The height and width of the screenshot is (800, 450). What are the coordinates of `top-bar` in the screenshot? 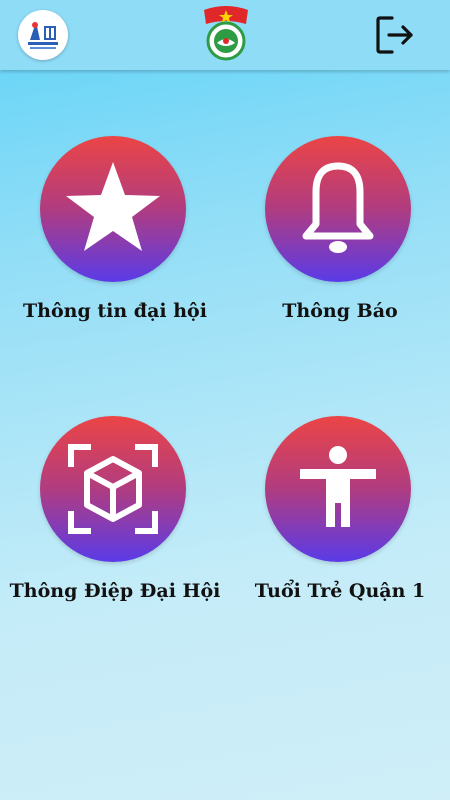 It's located at (225, 35).